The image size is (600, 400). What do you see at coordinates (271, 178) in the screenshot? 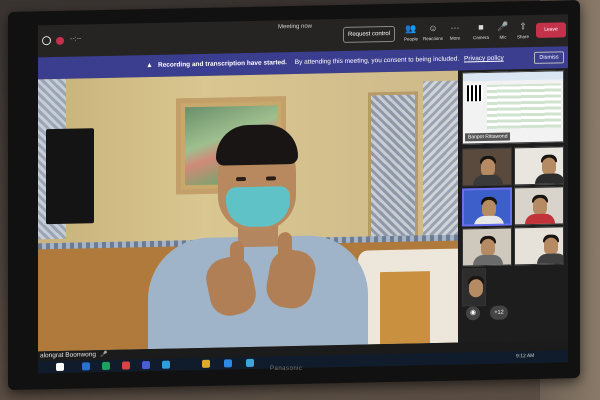
I see `right-eye` at bounding box center [271, 178].